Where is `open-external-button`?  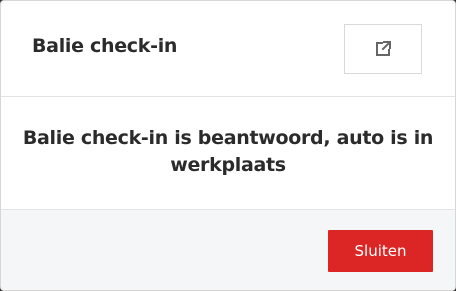 open-external-button is located at coordinates (383, 49).